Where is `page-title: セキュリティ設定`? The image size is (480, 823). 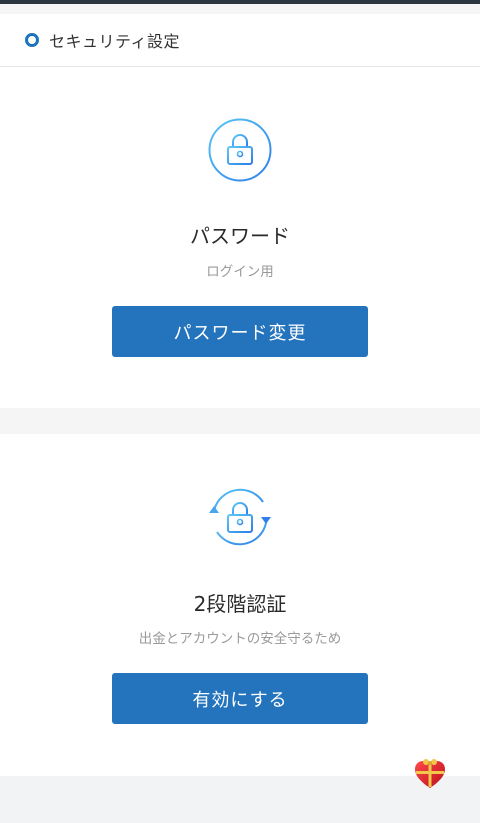
page-title: セキュリティ設定 is located at coordinates (115, 41).